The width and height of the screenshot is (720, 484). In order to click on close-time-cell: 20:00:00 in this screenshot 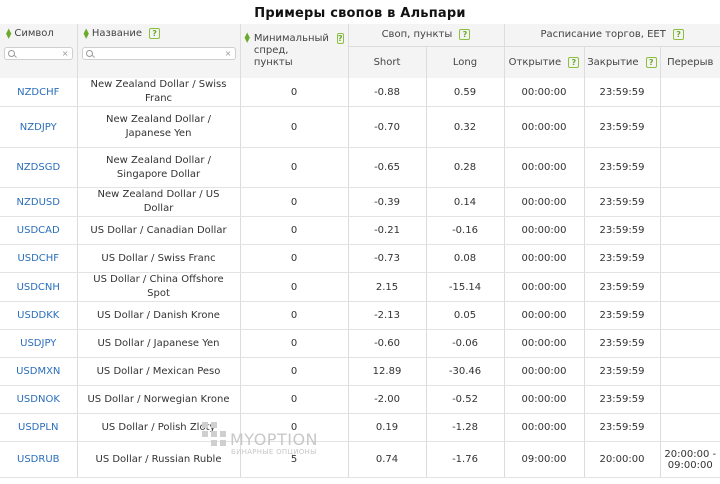, I will do `click(622, 459)`.